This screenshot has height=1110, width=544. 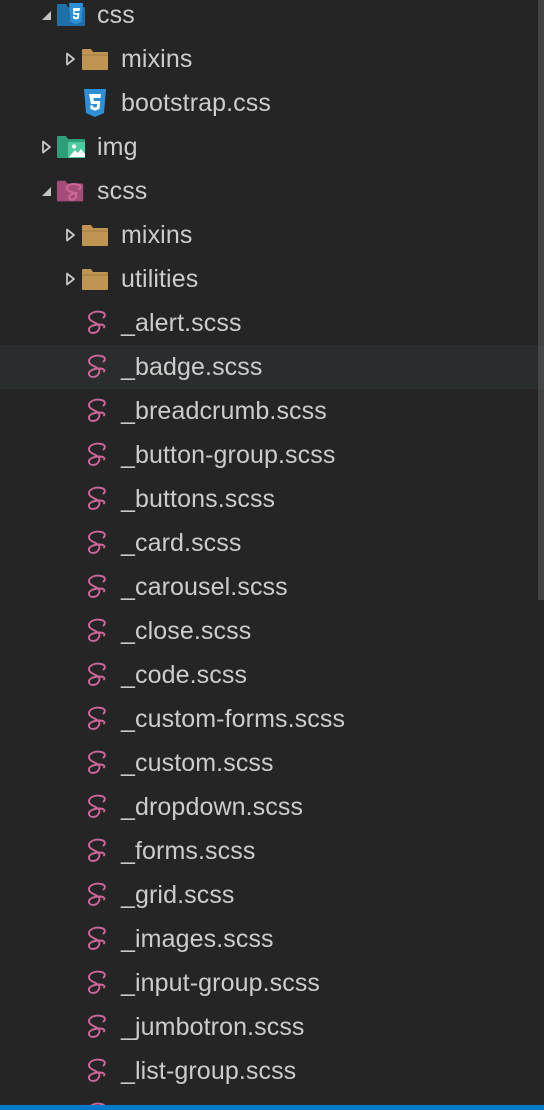 I want to click on tree-item-label: css, so click(x=116, y=14).